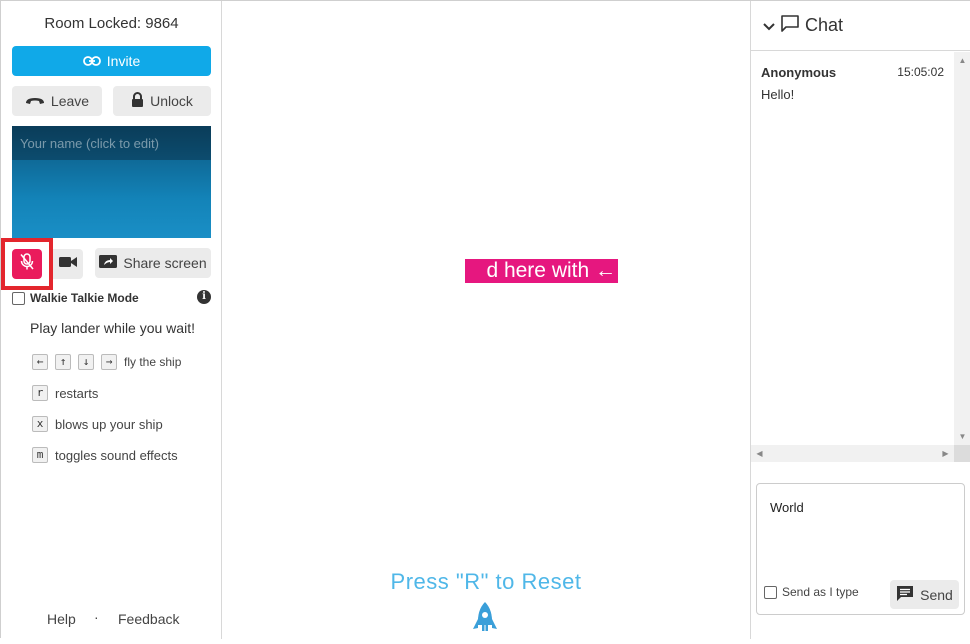 The width and height of the screenshot is (970, 644). What do you see at coordinates (860, 549) in the screenshot?
I see `chat-input-box: World Send as I type Send` at bounding box center [860, 549].